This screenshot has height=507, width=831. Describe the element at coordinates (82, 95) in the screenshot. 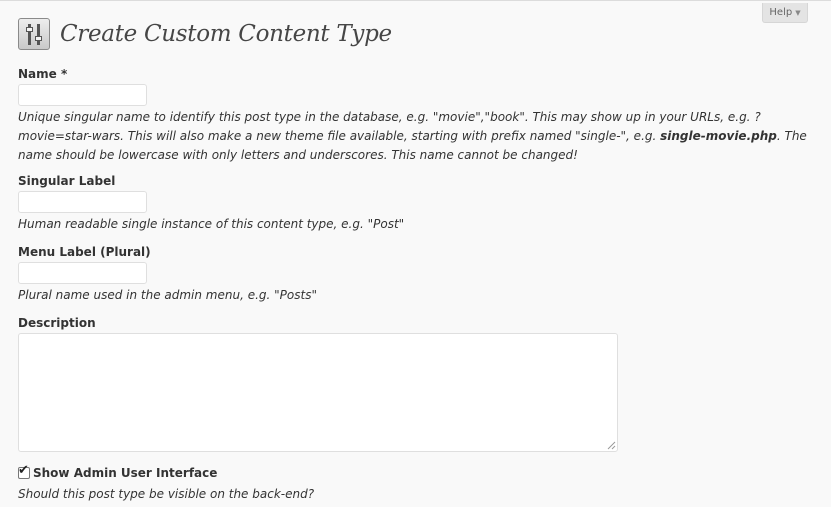

I see `name-input` at that location.